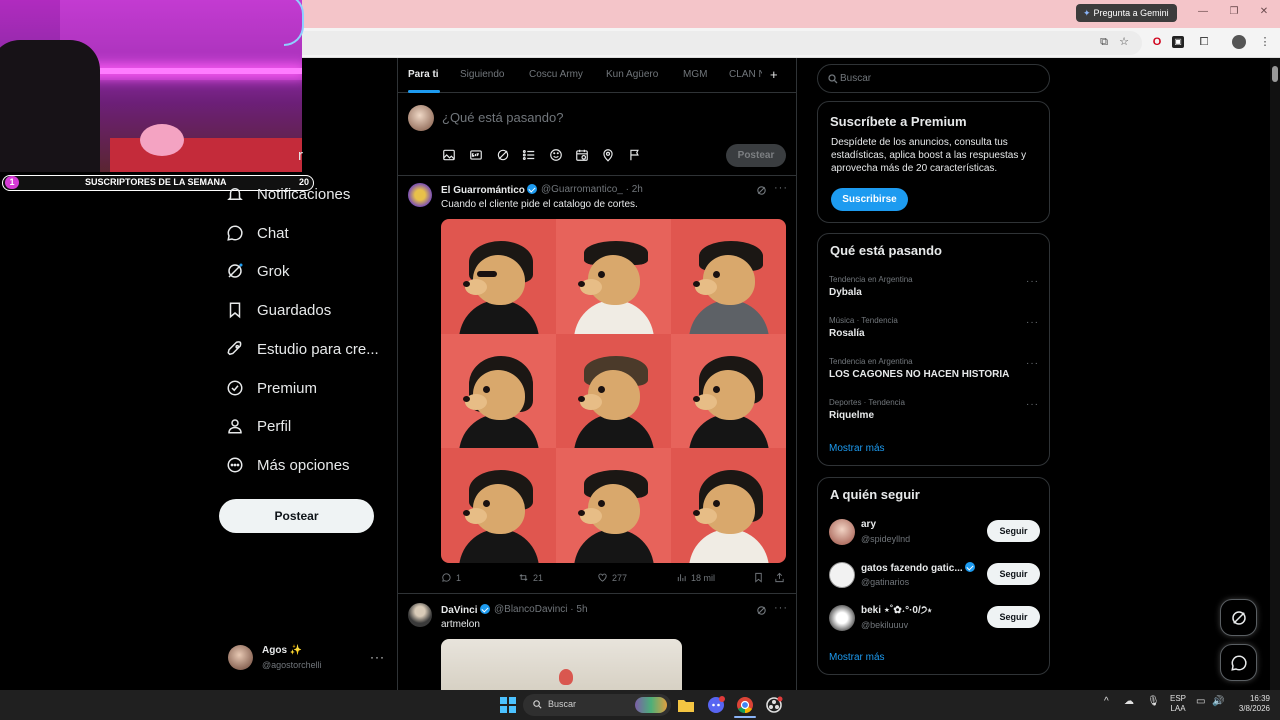 The height and width of the screenshot is (720, 1280). Describe the element at coordinates (933, 78) in the screenshot. I see `search-box: Buscar` at that location.